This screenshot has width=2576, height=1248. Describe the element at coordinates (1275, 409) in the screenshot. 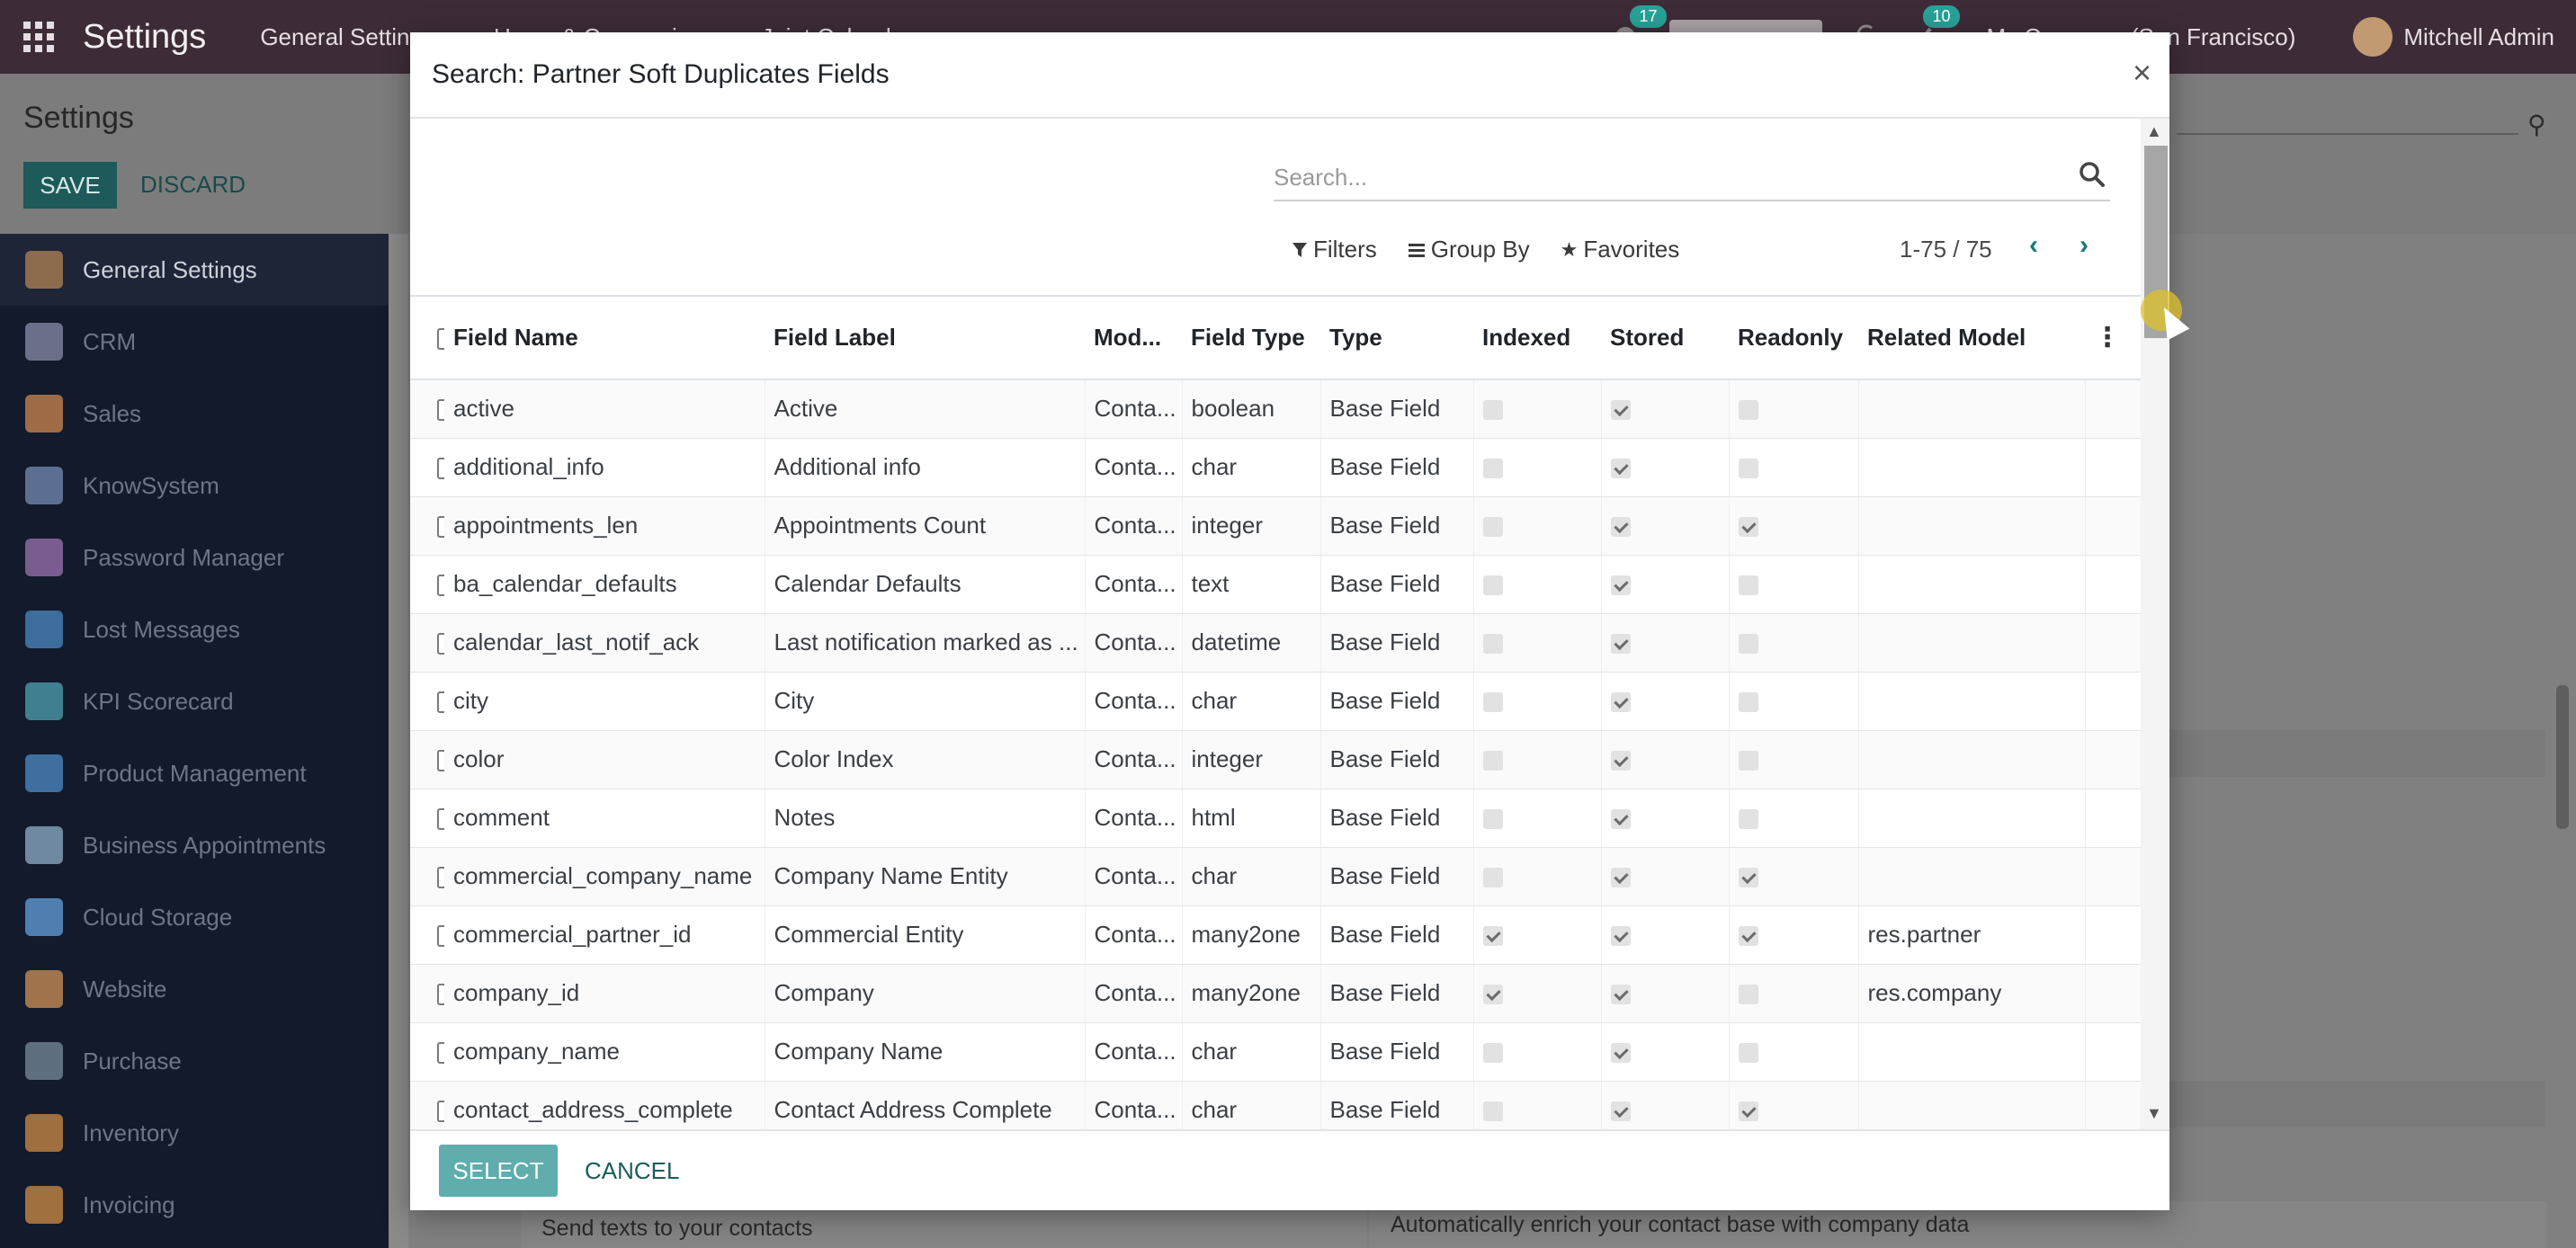

I see `table-row: active Active Conta... boolean Base Field` at that location.